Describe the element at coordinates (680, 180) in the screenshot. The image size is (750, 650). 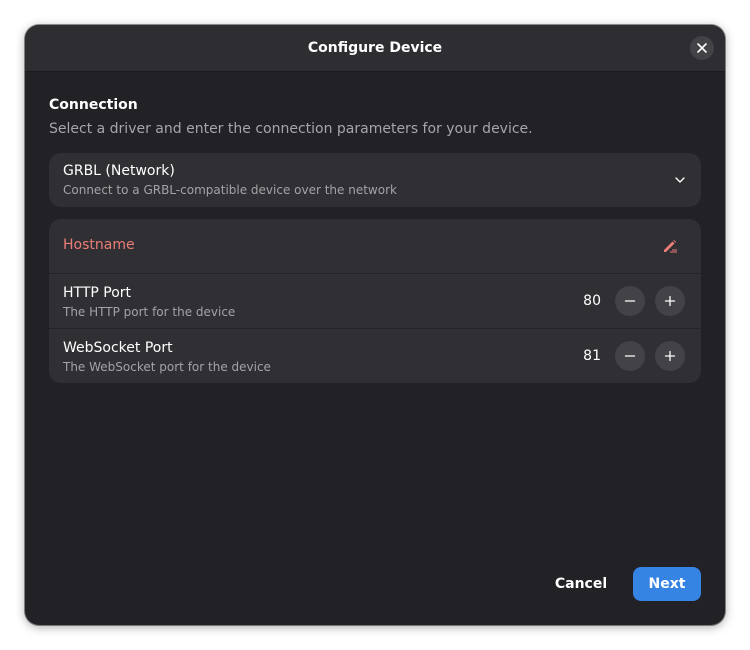
I see `chevron-down-icon` at that location.